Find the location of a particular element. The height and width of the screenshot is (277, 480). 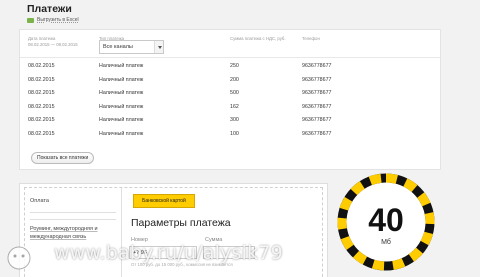

payment-params-title: Параметры платежа is located at coordinates (181, 223).